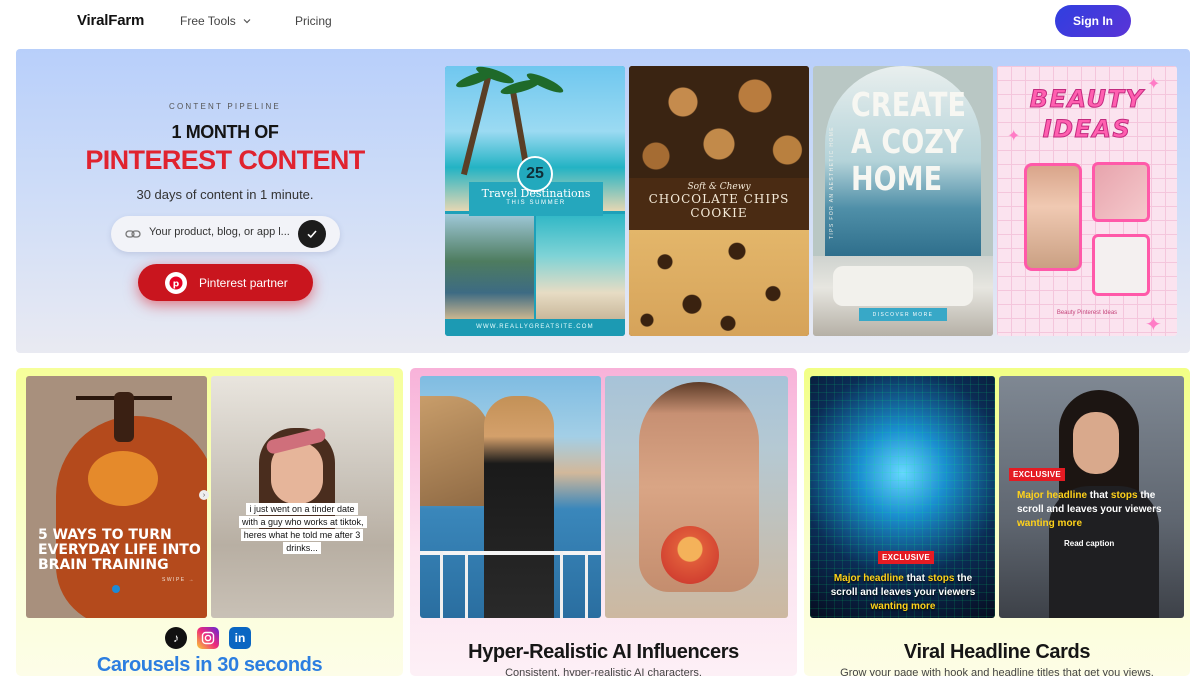  I want to click on product-url-input, so click(223, 232).